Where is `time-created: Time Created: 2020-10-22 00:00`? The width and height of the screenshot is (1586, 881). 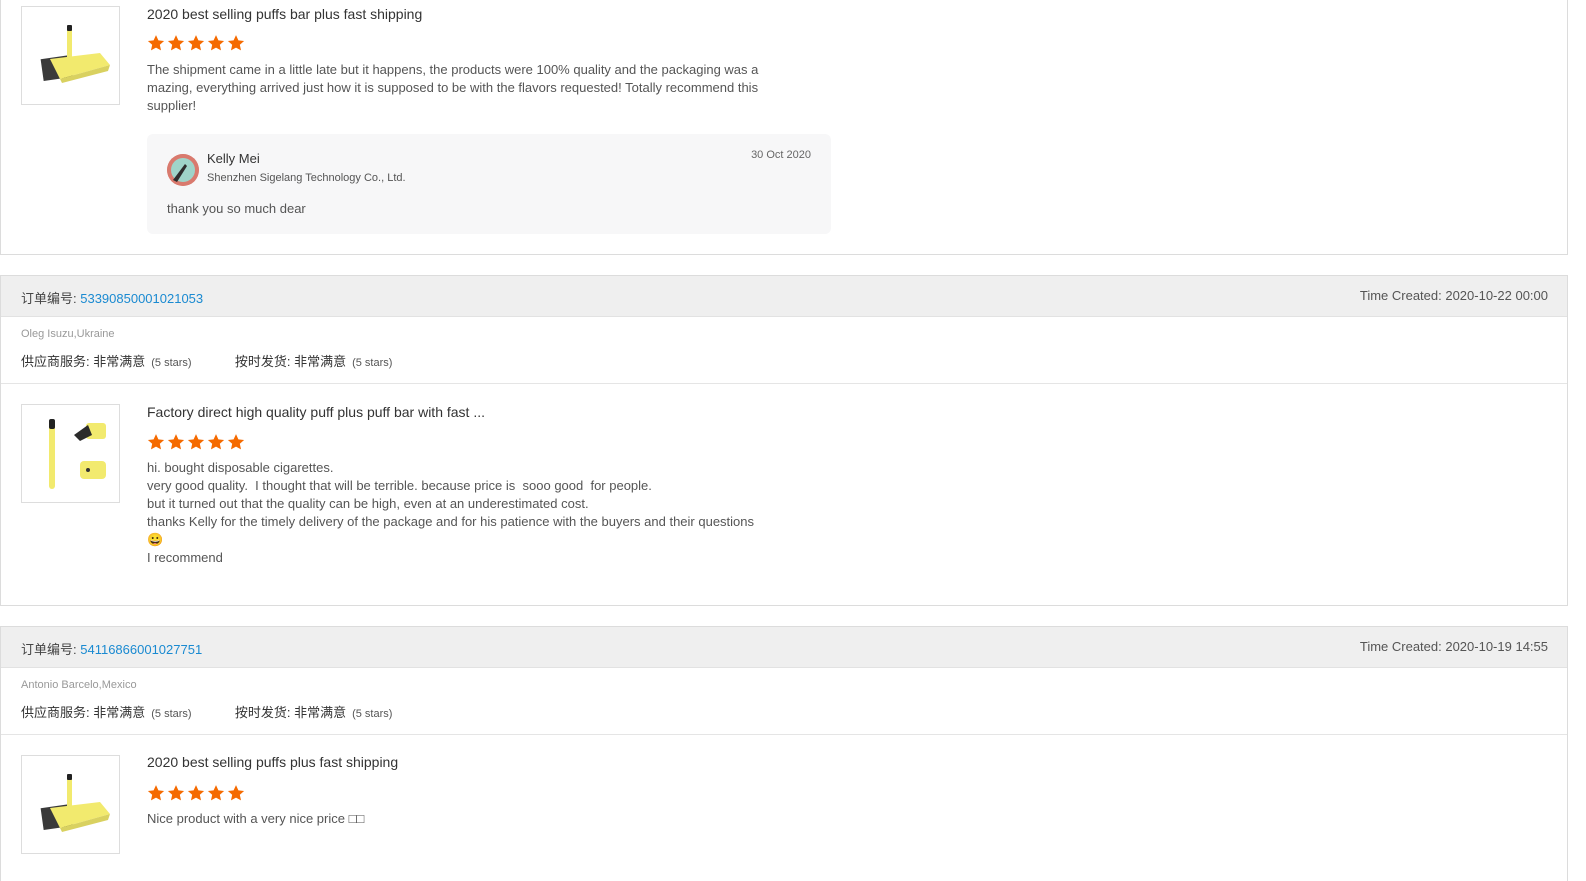
time-created: Time Created: 2020-10-22 00:00 is located at coordinates (1453, 295).